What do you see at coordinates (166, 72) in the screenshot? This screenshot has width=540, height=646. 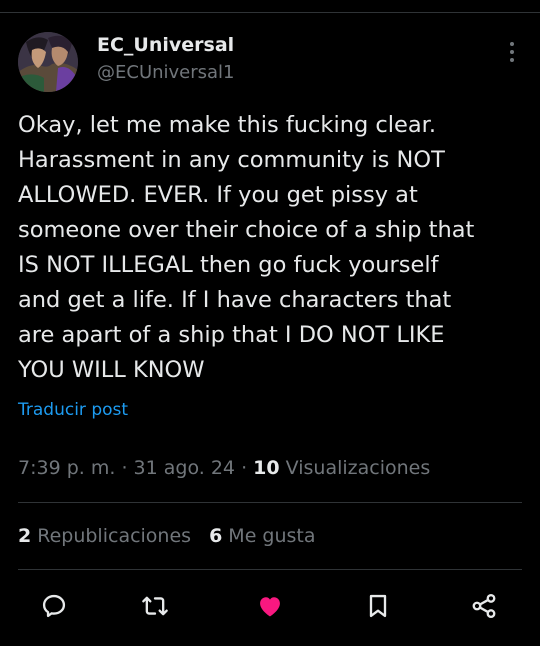 I see `author-handle: @ECUniversal1` at bounding box center [166, 72].